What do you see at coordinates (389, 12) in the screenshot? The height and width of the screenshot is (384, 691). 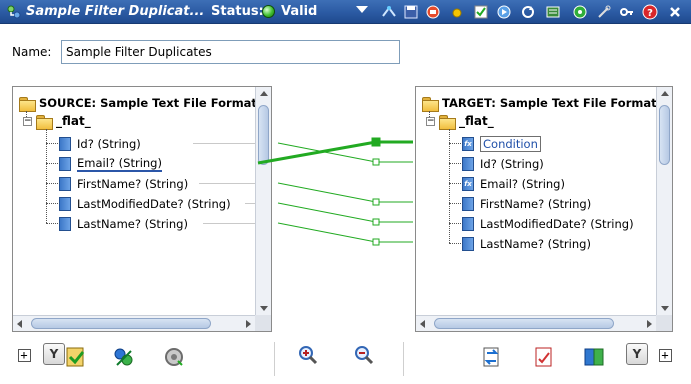 I see `tree-connect-icon` at bounding box center [389, 12].